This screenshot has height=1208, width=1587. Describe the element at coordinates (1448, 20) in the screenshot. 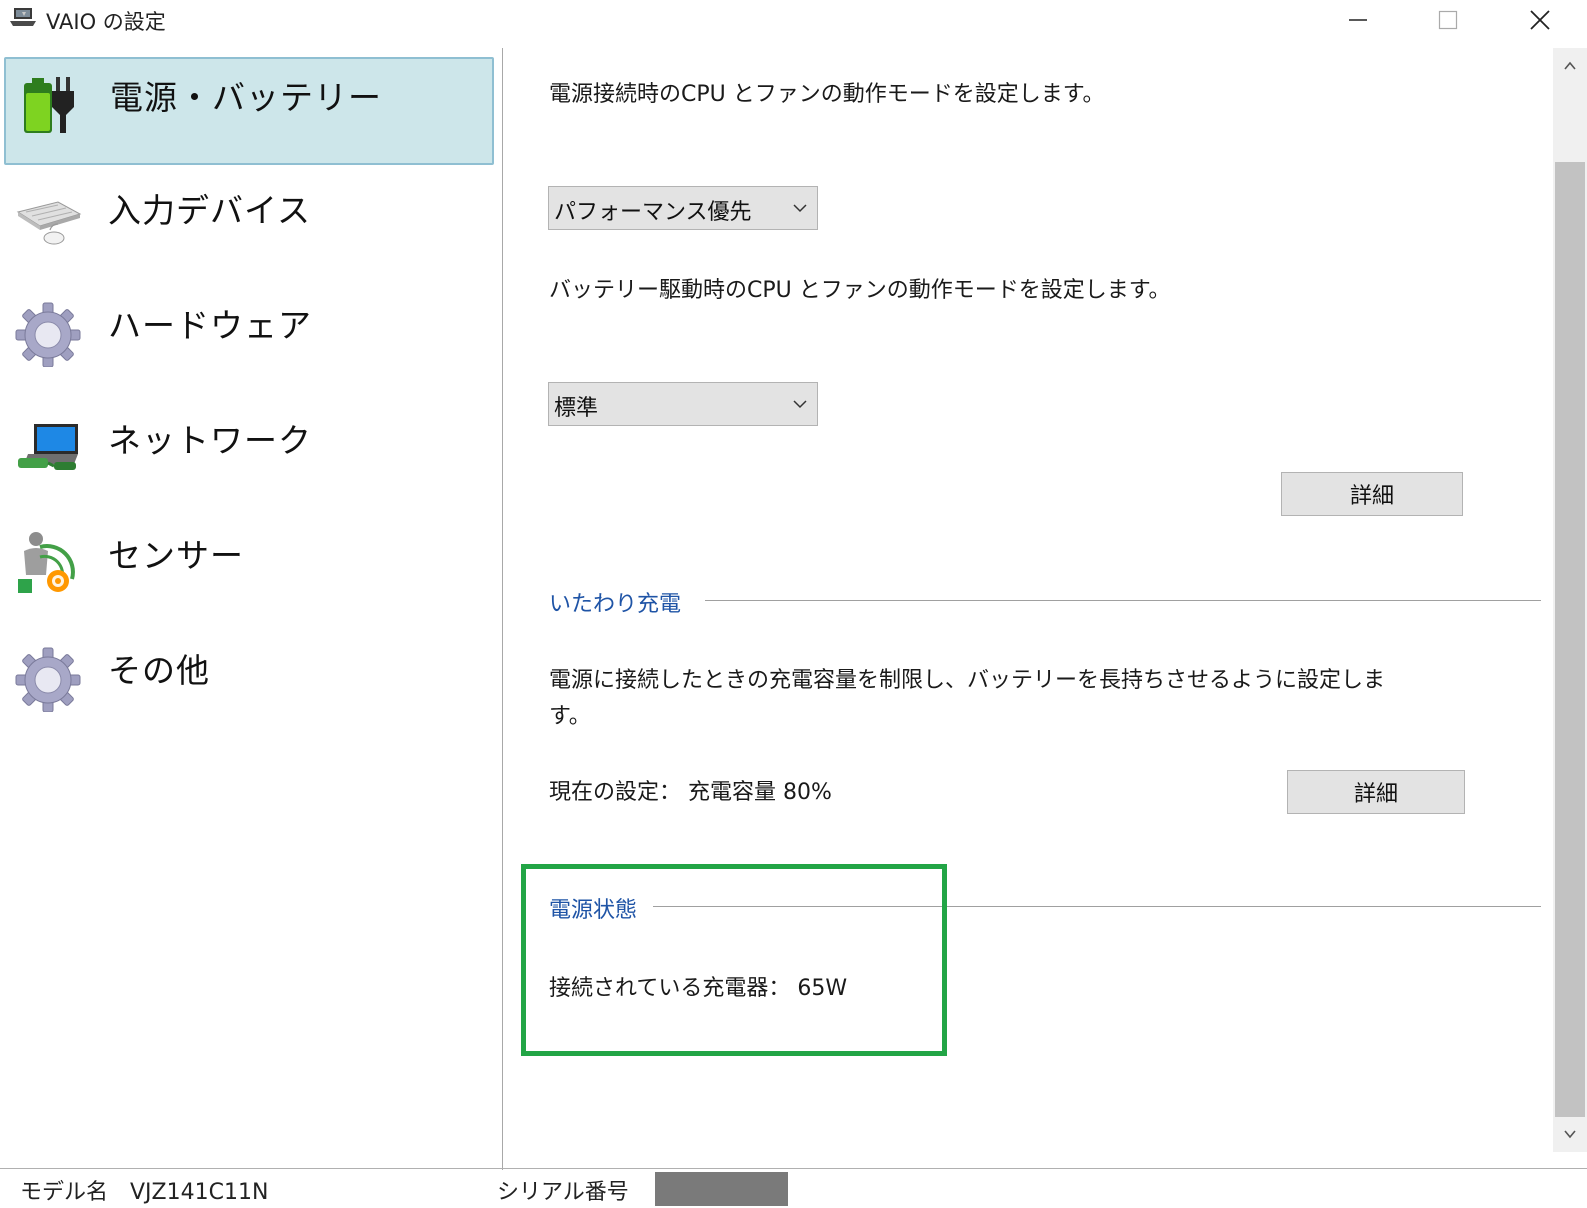

I see `maximize-button` at that location.